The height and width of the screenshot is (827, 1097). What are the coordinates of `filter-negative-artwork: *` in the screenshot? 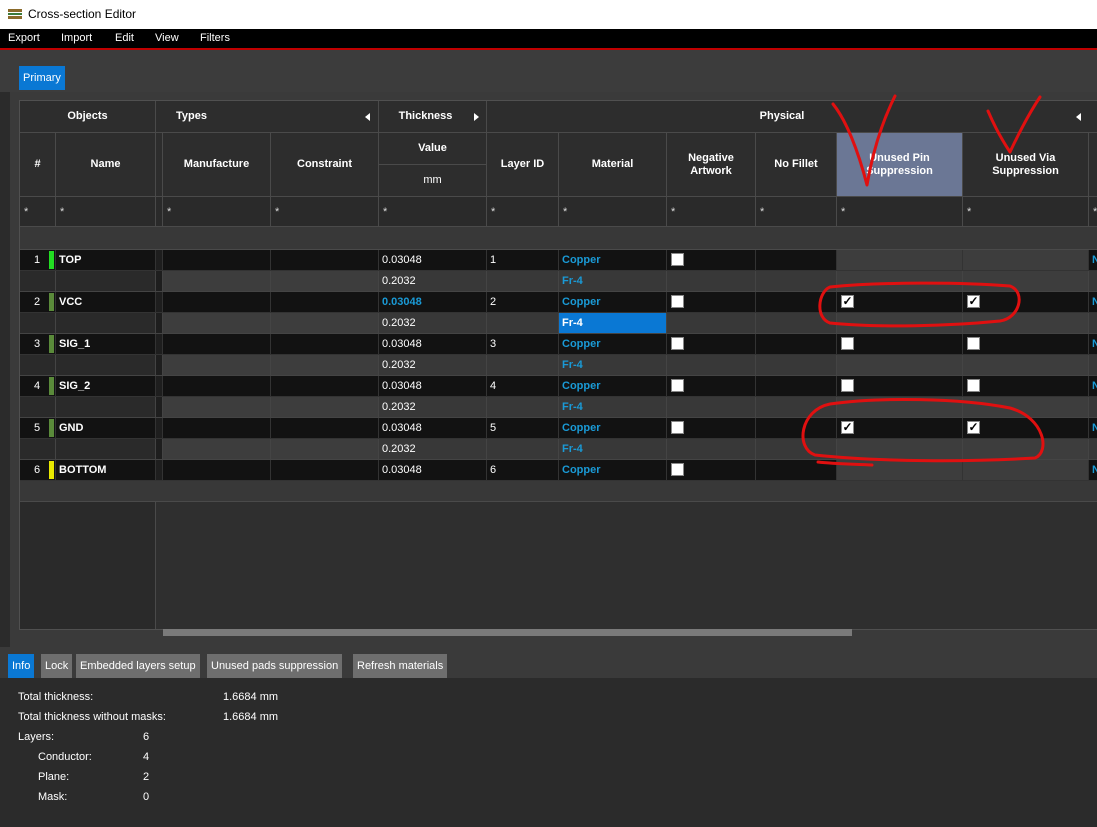 It's located at (711, 212).